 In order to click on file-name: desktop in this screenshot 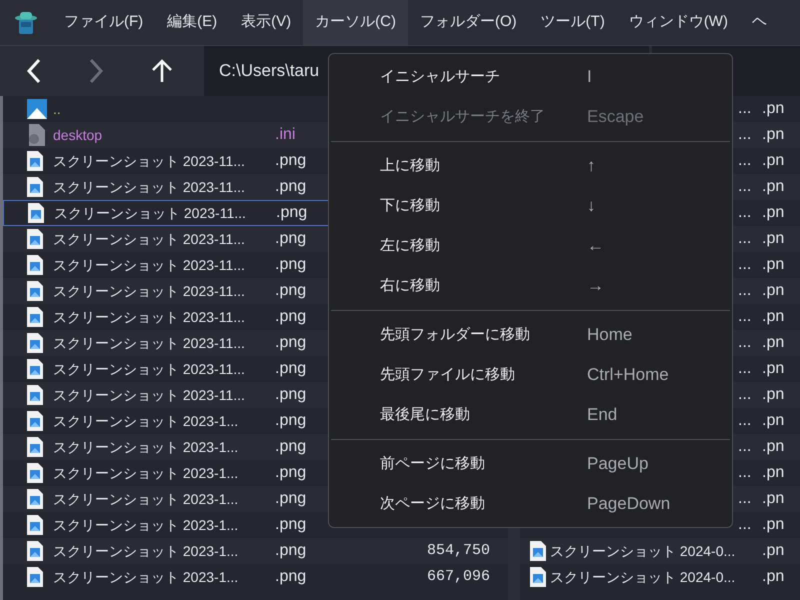, I will do `click(78, 135)`.